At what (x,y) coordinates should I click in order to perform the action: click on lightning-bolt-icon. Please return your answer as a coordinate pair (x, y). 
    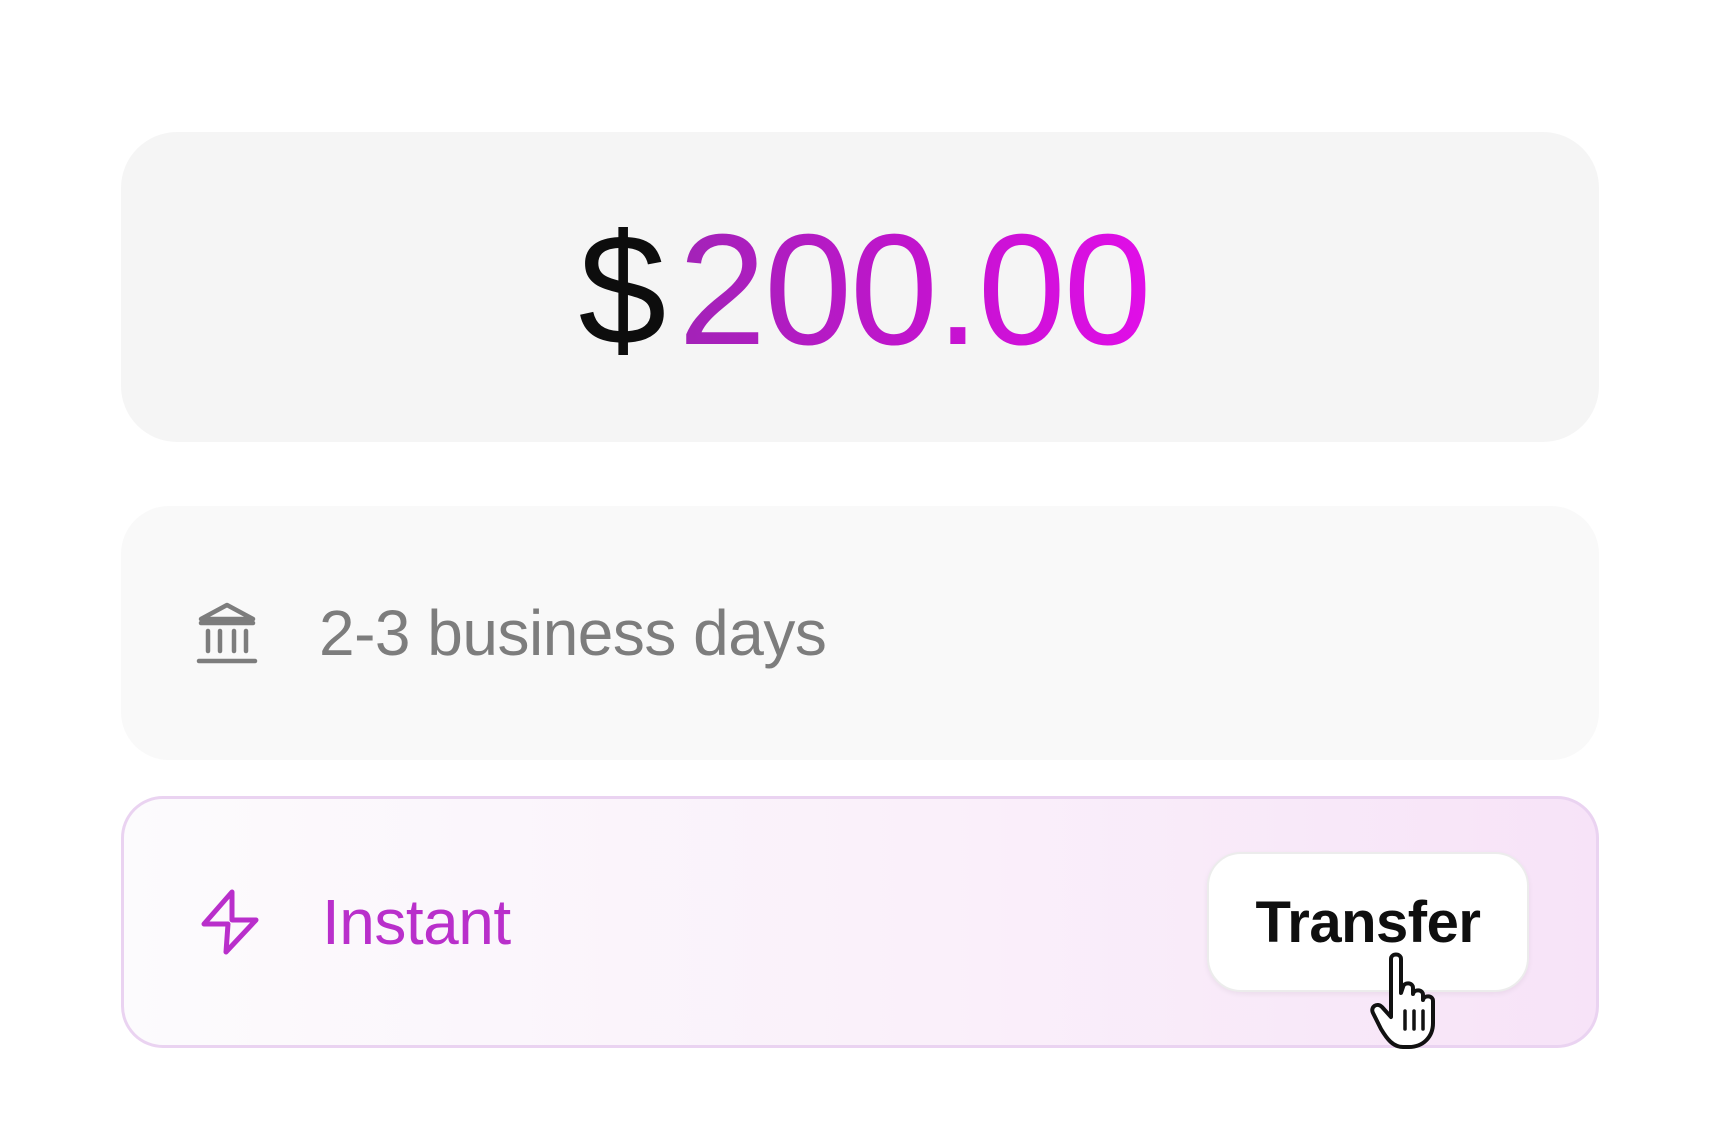
    Looking at the image, I should click on (230, 922).